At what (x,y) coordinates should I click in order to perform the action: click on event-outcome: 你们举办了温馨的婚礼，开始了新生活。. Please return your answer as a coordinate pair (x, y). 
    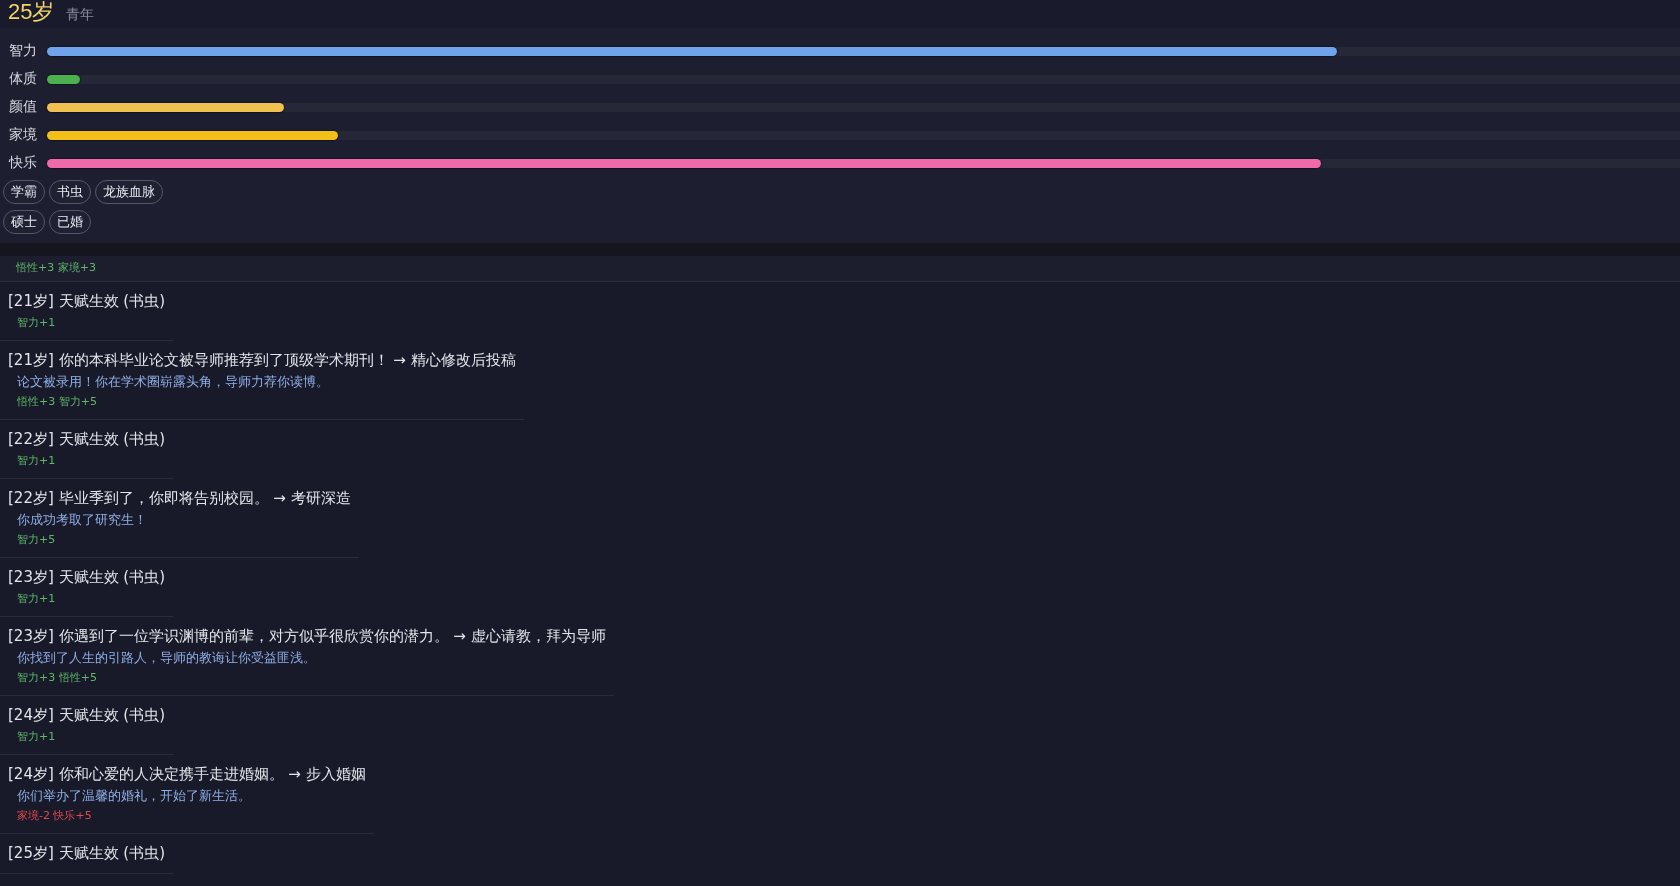
    Looking at the image, I should click on (134, 796).